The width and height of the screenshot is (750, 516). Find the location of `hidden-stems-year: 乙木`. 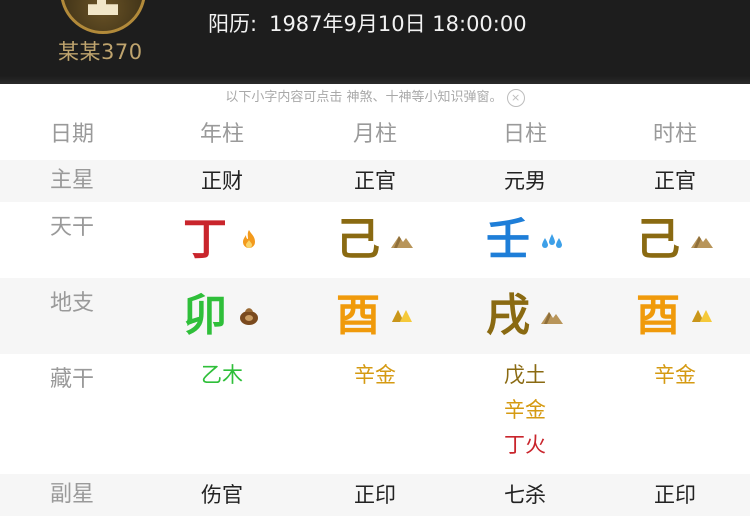

hidden-stems-year: 乙木 is located at coordinates (222, 375).